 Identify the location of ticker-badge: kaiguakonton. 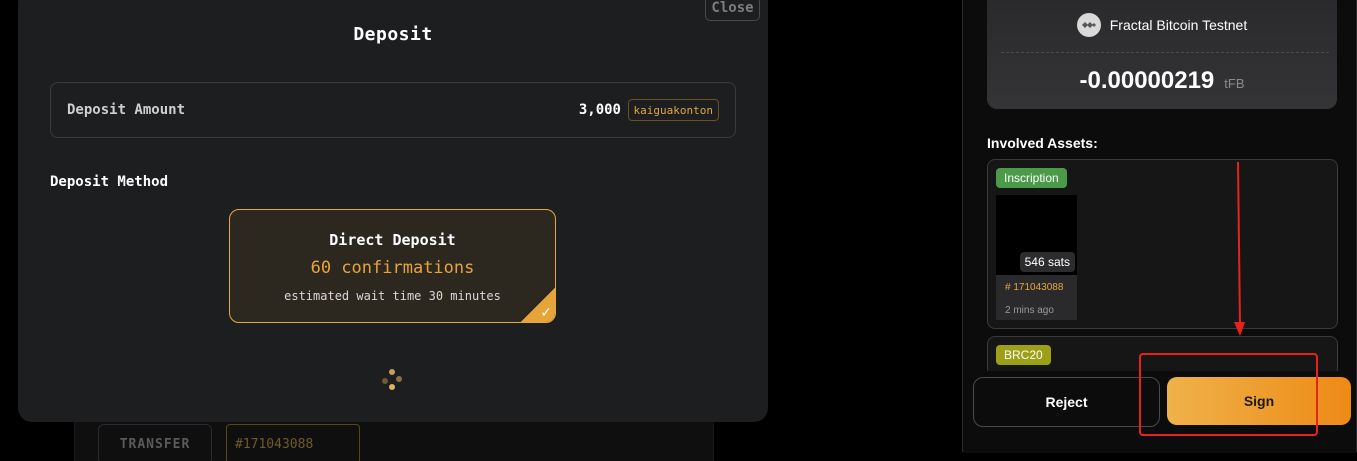
(673, 110).